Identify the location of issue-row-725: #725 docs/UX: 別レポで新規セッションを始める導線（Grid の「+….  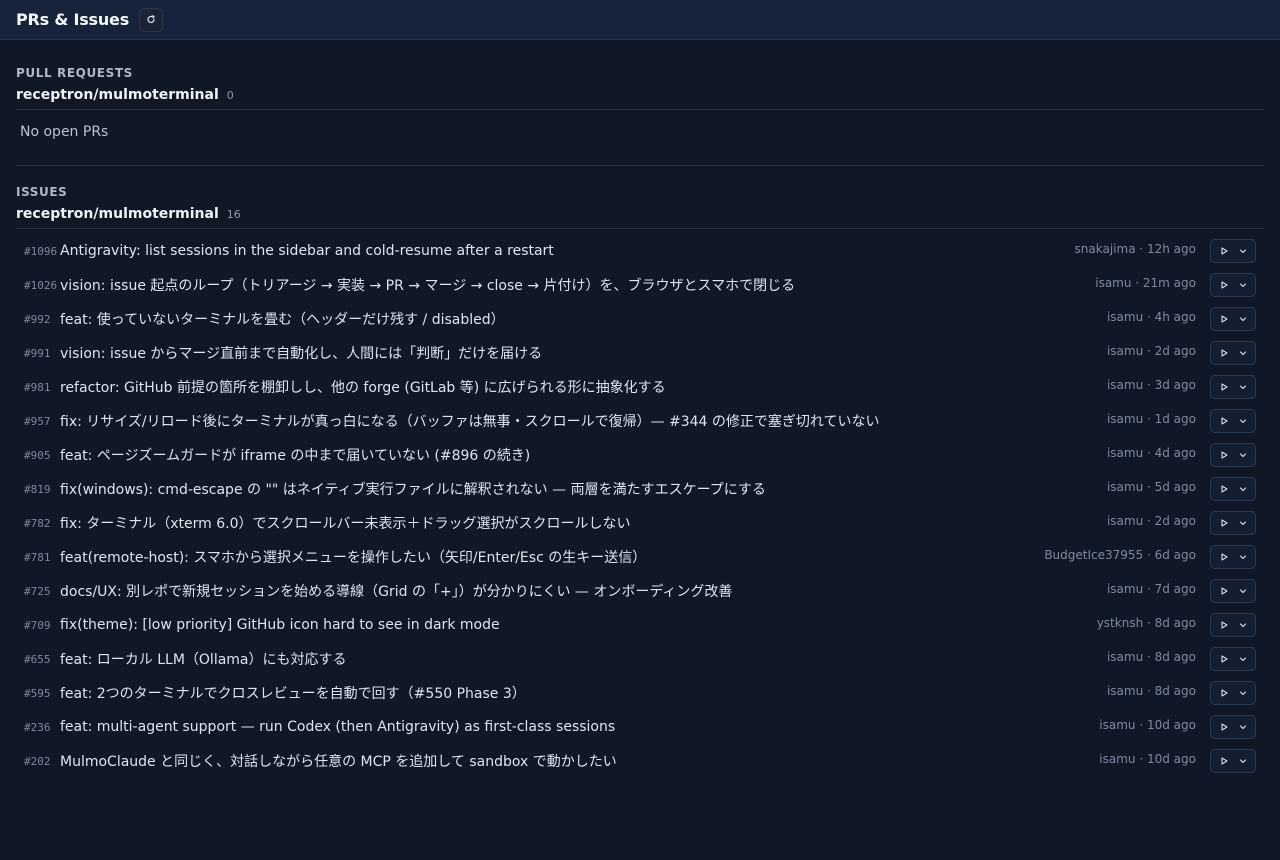
(640, 591).